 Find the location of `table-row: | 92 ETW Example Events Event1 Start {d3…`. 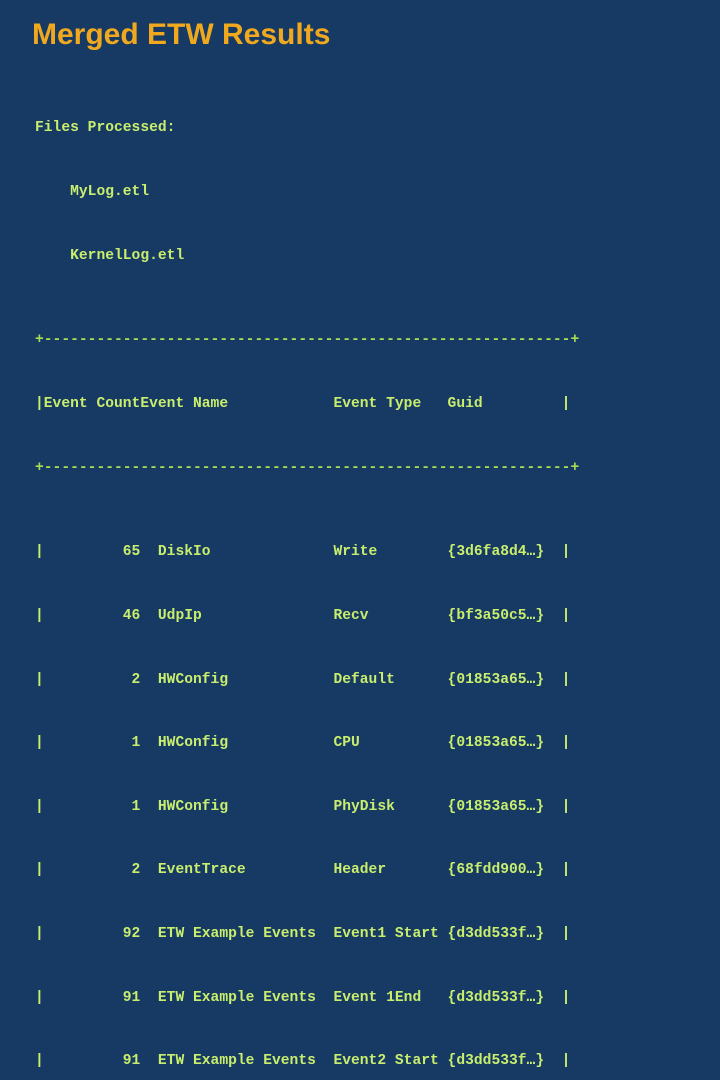

table-row: | 92 ETW Example Events Event1 Start {d3… is located at coordinates (303, 933).